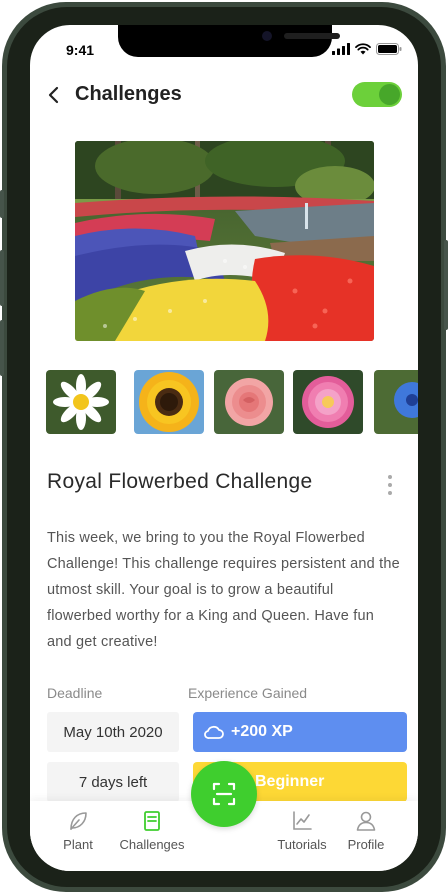  I want to click on side-button, so click(2, 204).